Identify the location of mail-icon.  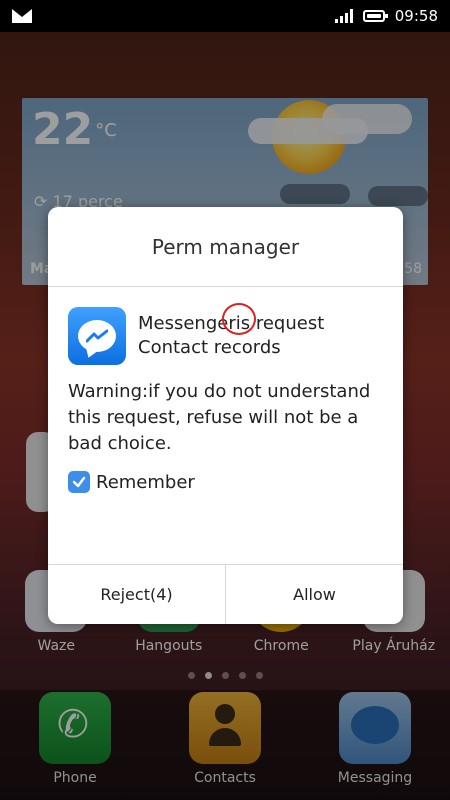
(22, 16).